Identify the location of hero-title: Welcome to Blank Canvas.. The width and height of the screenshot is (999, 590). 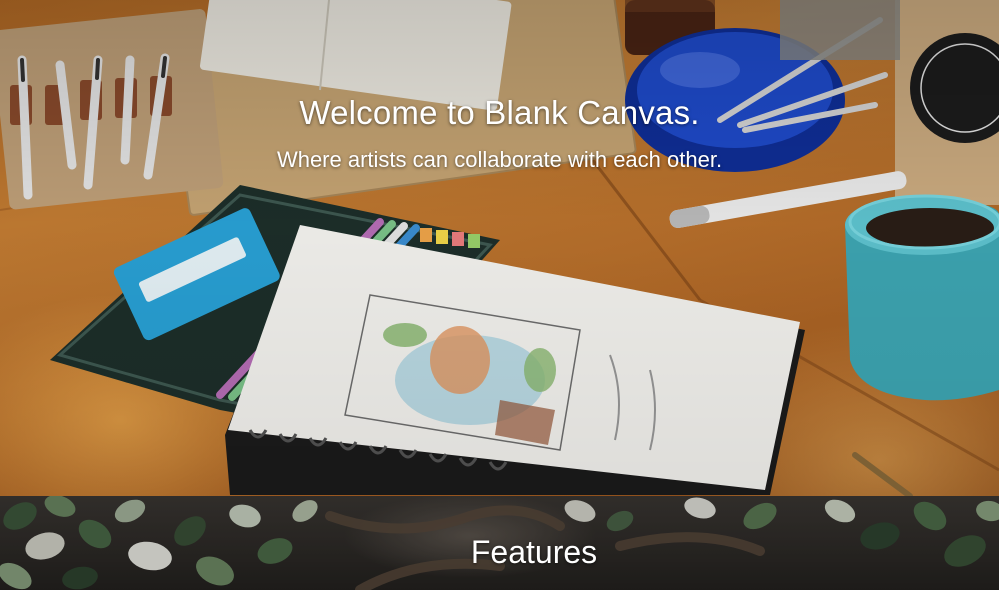
(499, 112).